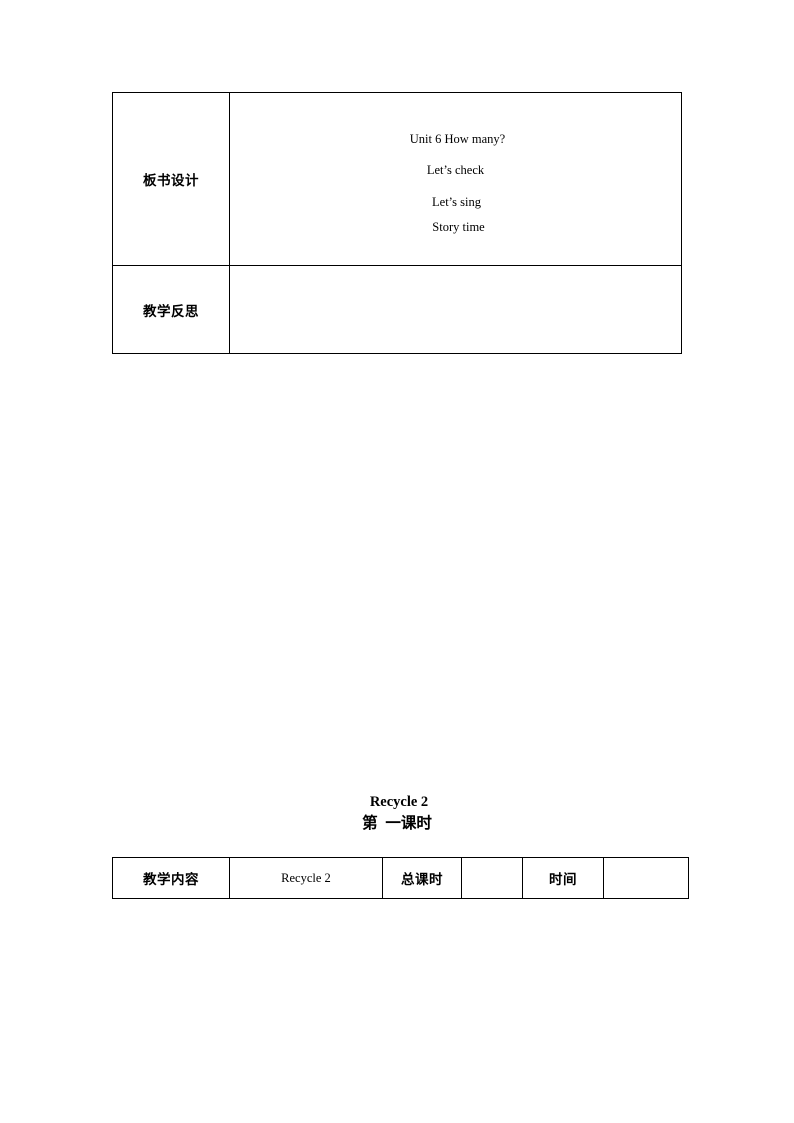 This screenshot has width=794, height=1123. I want to click on teaching-reflection-content, so click(455, 309).